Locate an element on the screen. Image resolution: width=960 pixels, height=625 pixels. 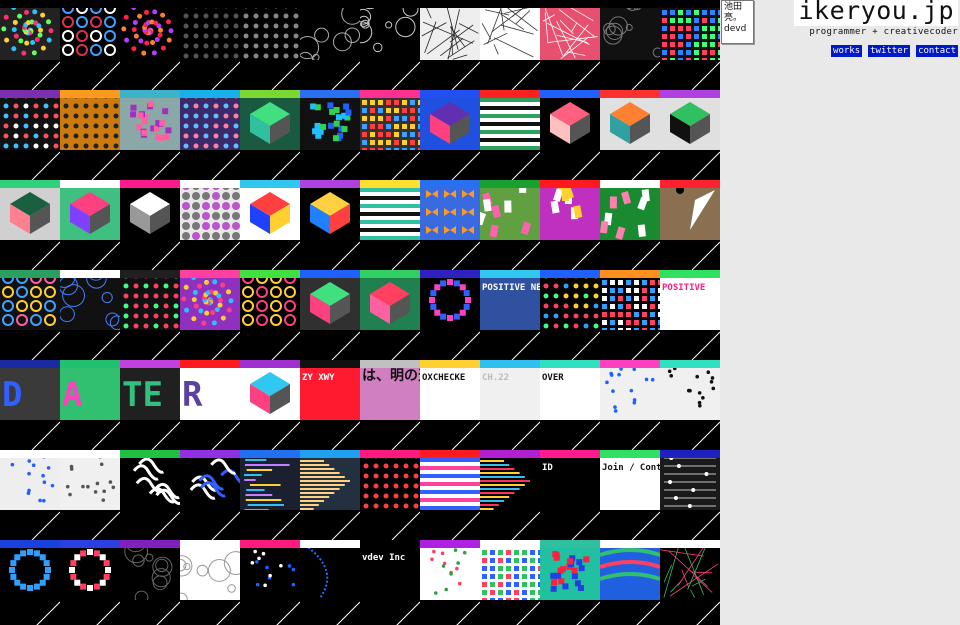
work-thumbnail: OVER is located at coordinates (570, 405).